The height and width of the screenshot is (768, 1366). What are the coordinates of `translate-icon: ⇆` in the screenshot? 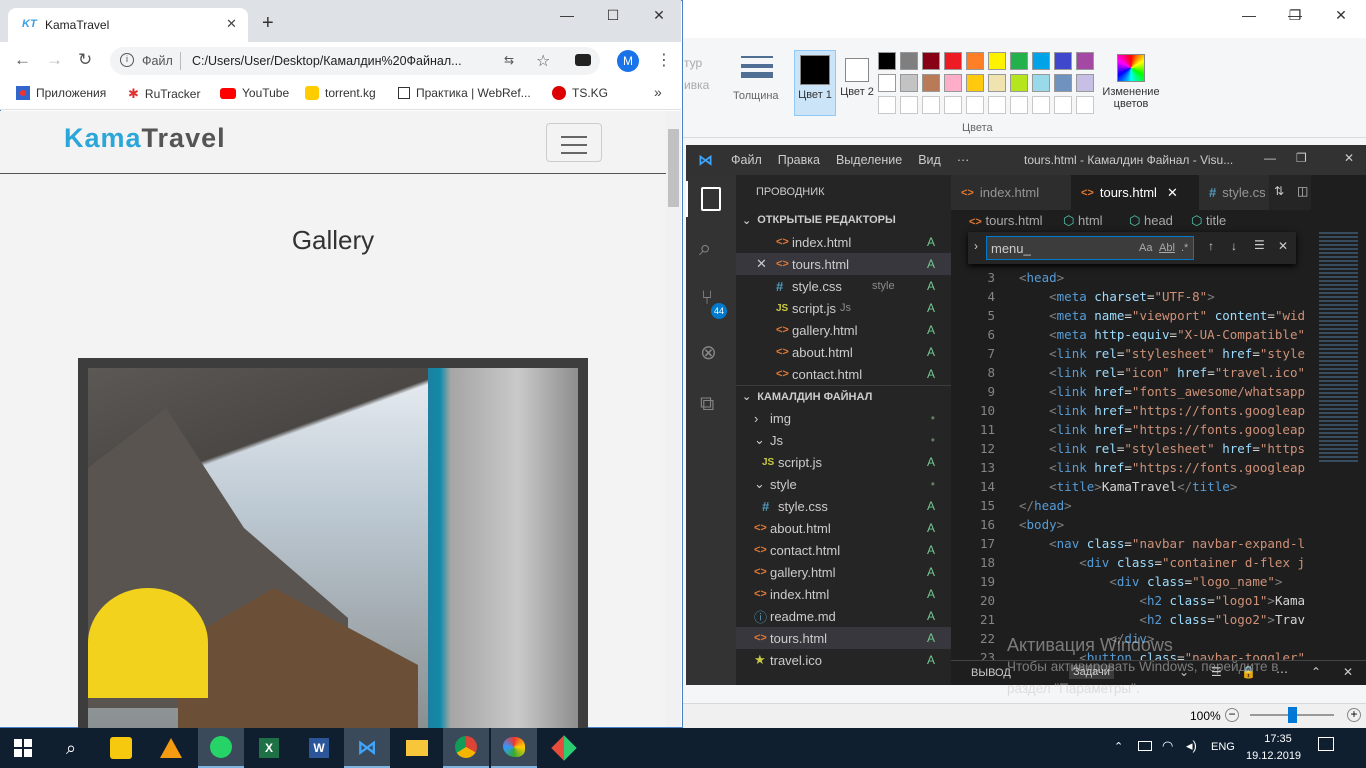 It's located at (509, 60).